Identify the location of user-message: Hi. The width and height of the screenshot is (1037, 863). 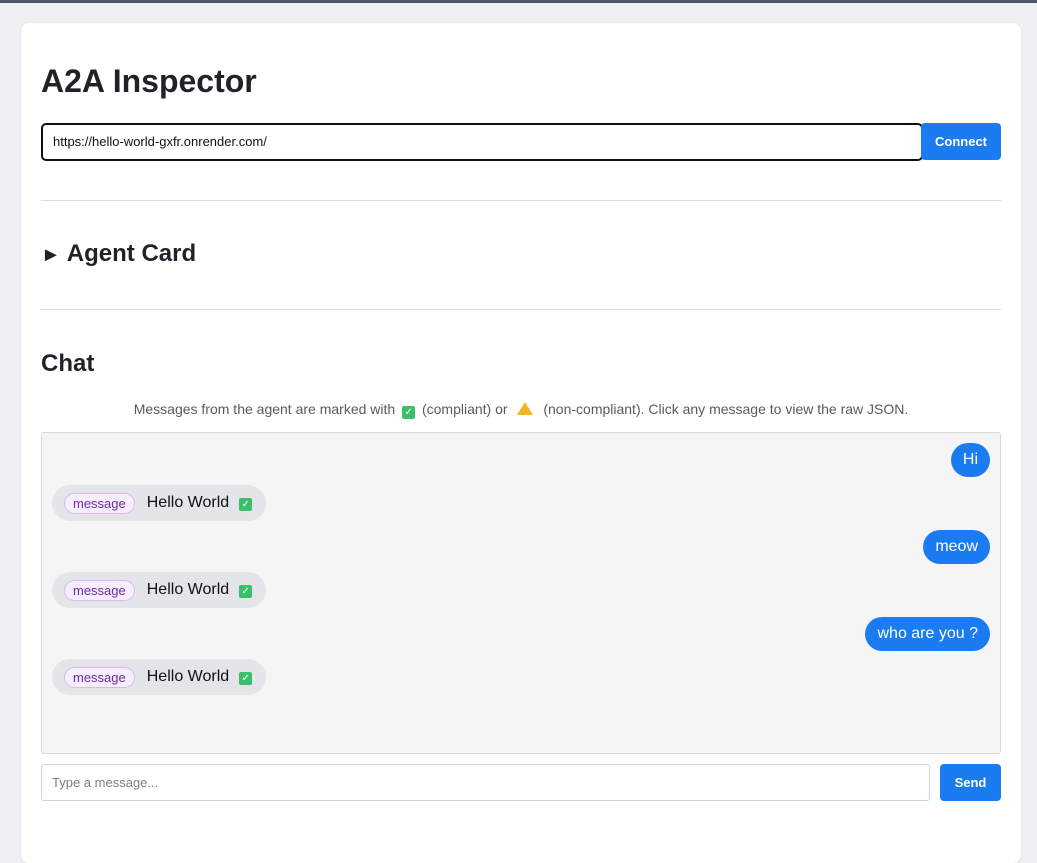
(970, 460).